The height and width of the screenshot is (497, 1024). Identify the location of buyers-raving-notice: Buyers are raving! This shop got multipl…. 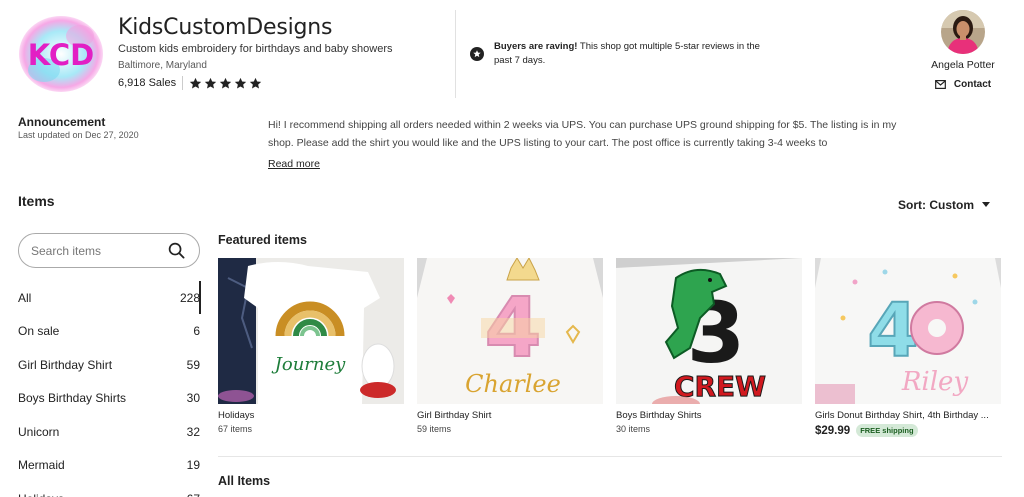
(620, 54).